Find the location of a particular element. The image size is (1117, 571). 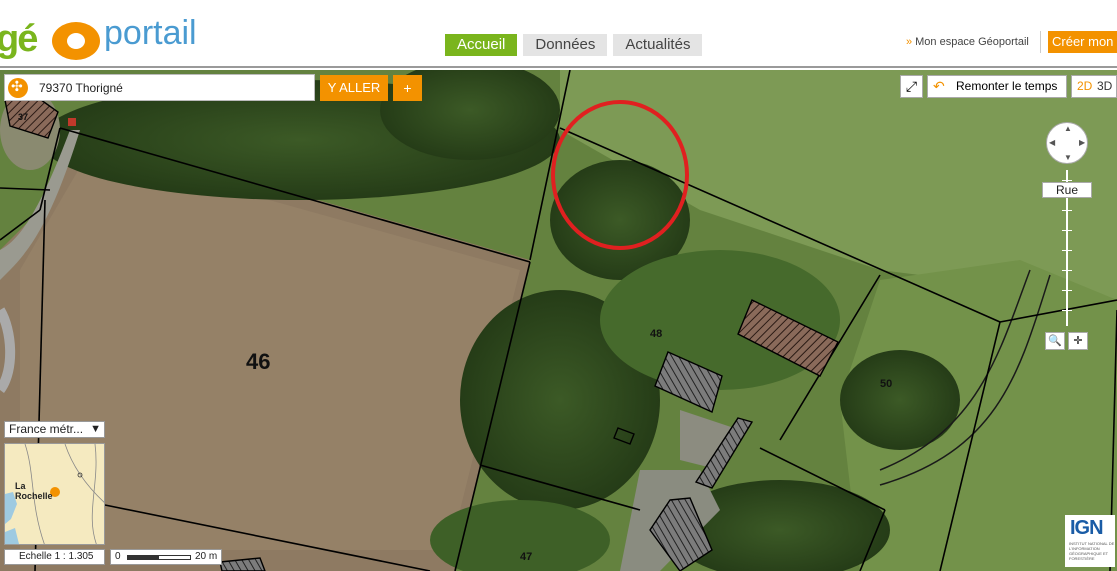

scale-ratio: Echelle 1 : 1.305 is located at coordinates (54, 557).